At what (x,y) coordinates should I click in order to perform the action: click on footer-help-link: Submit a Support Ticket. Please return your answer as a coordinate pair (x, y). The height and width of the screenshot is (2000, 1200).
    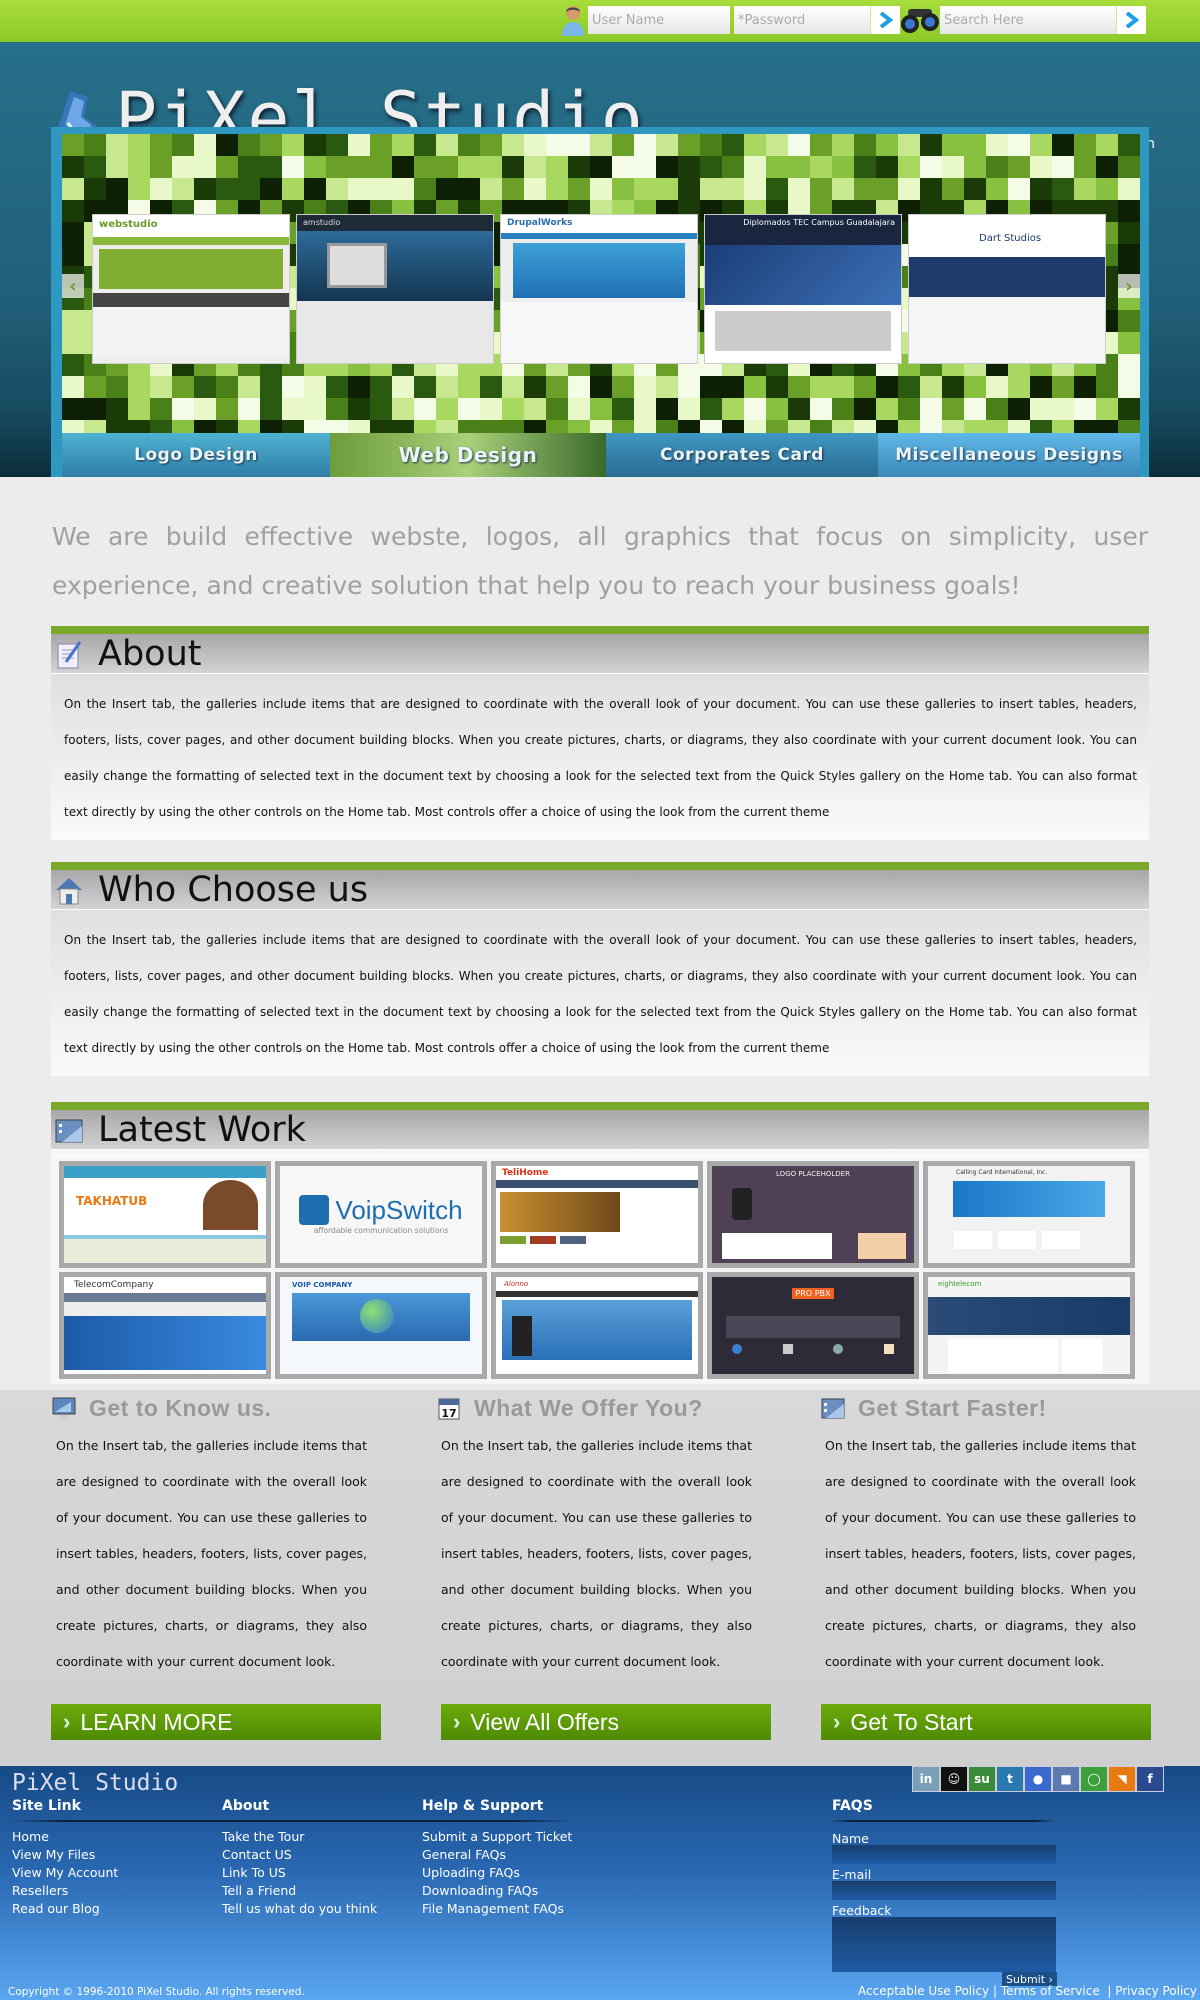
    Looking at the image, I should click on (497, 1837).